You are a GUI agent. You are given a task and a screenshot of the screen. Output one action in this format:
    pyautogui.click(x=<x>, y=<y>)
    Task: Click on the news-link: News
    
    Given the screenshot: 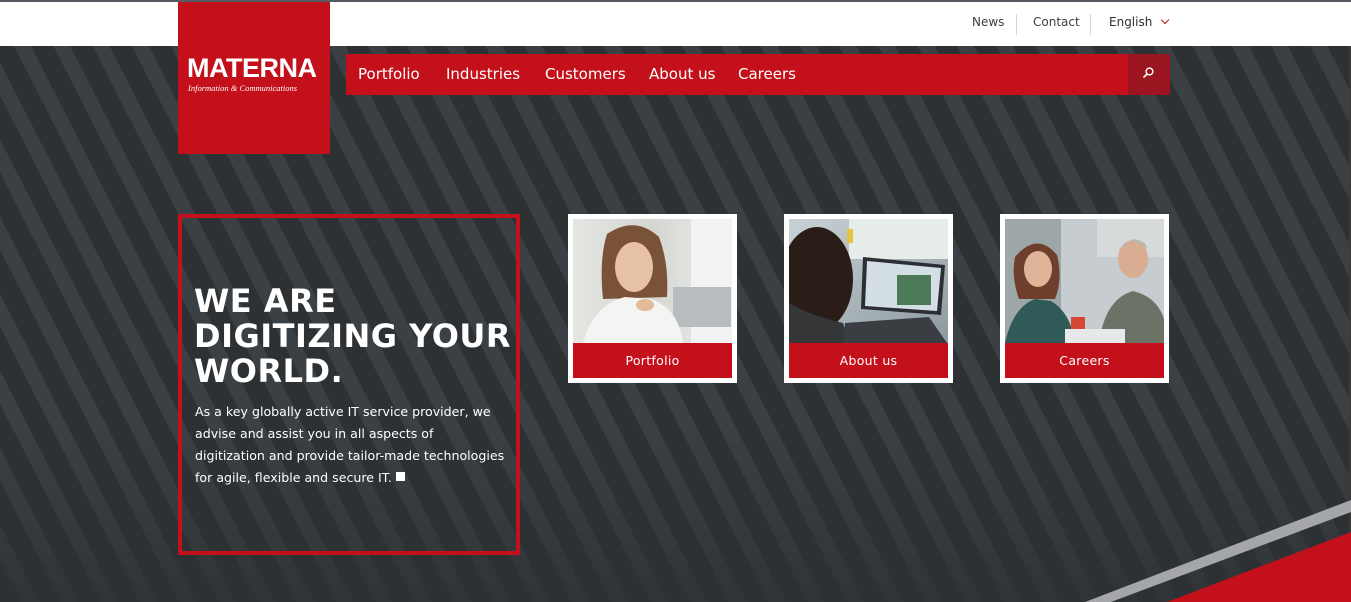 What is the action you would take?
    pyautogui.click(x=988, y=22)
    